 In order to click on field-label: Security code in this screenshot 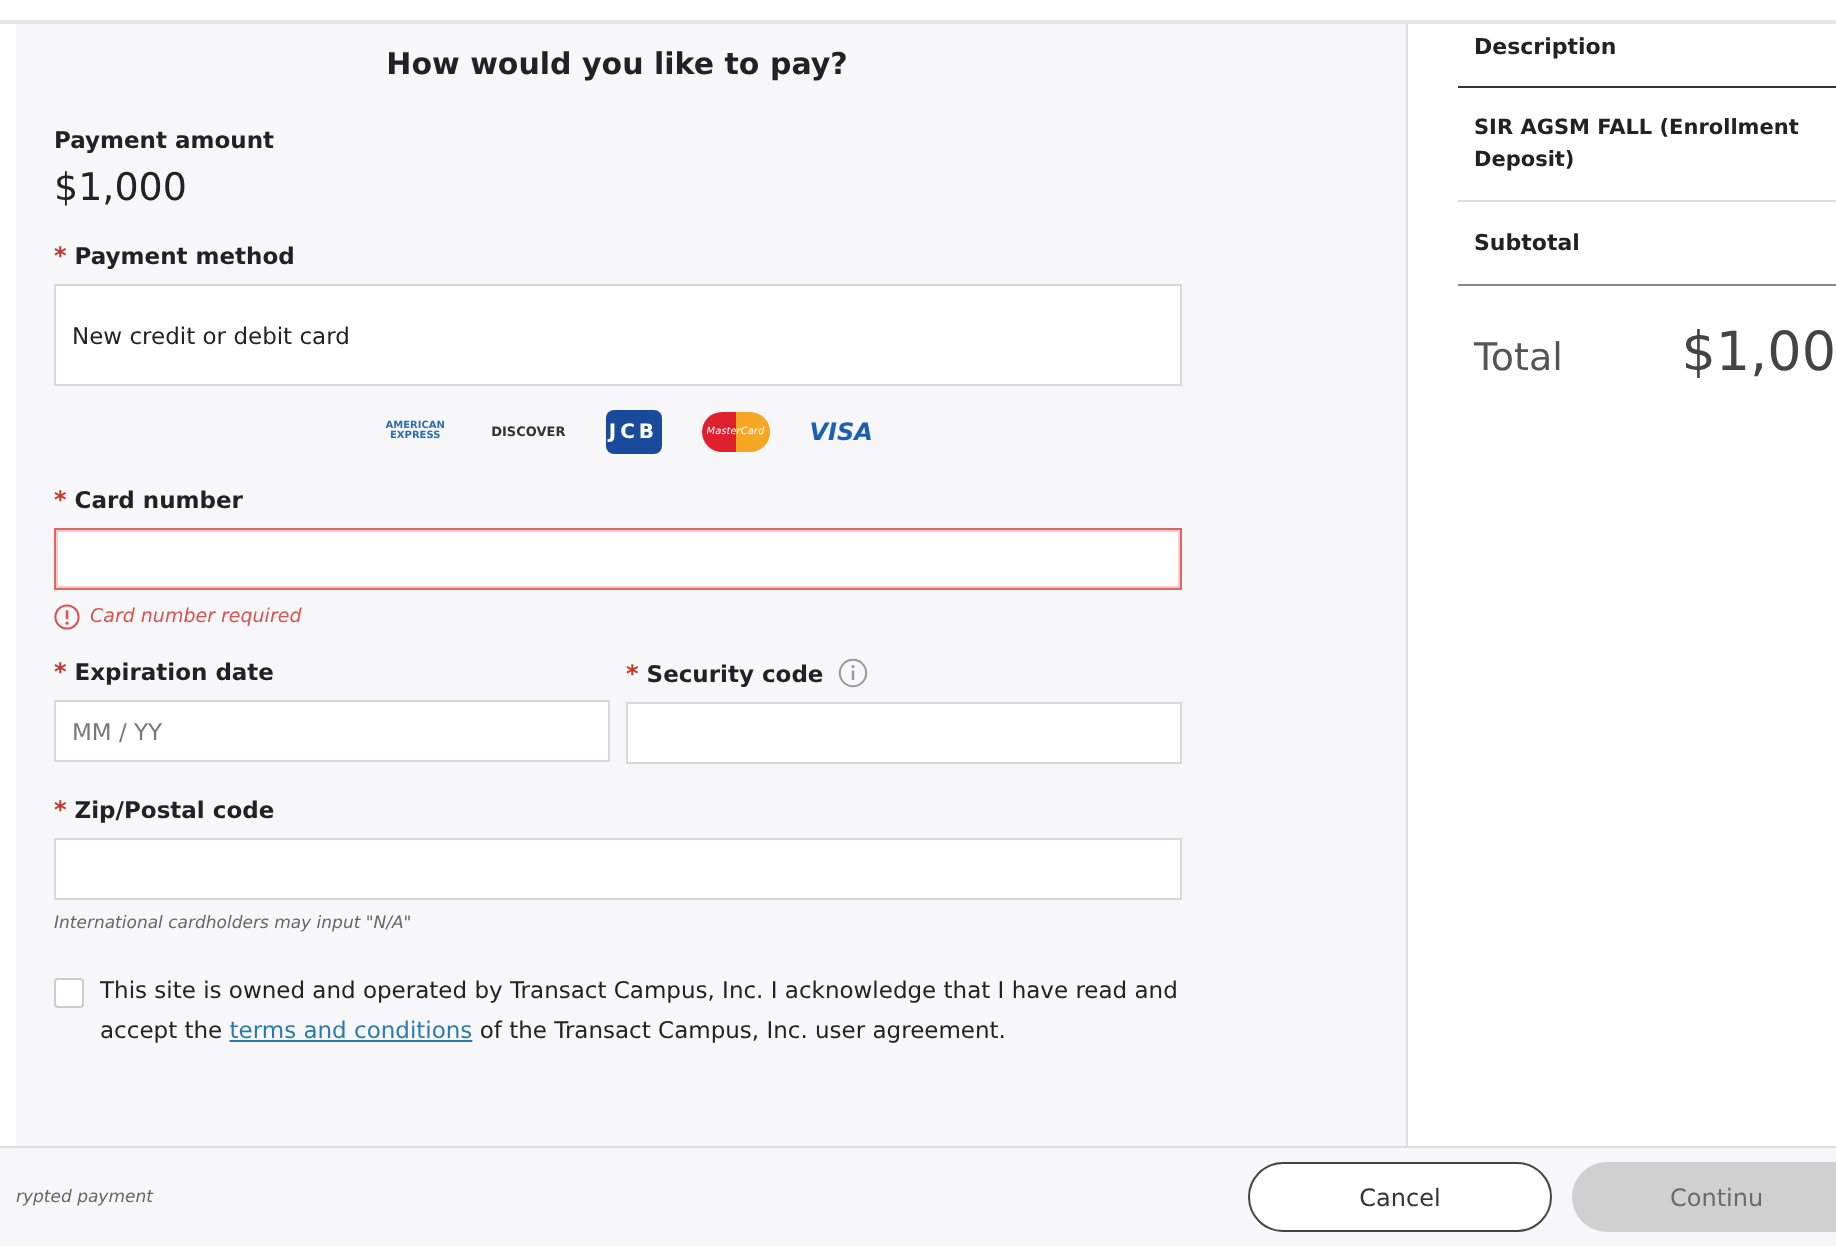, I will do `click(735, 673)`.